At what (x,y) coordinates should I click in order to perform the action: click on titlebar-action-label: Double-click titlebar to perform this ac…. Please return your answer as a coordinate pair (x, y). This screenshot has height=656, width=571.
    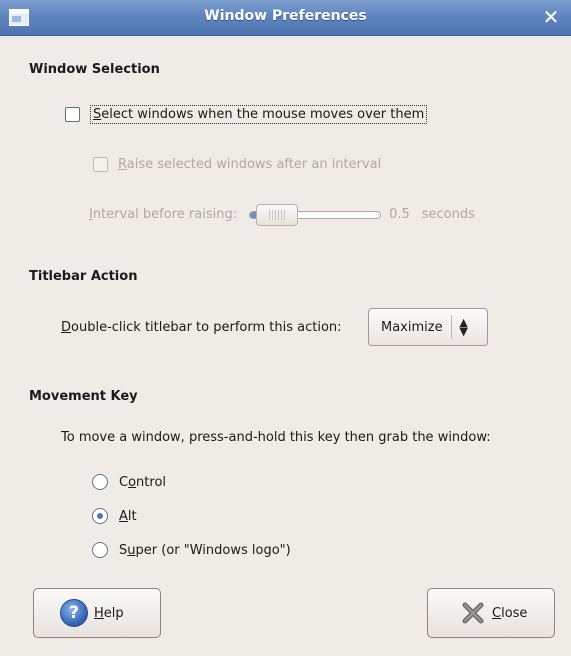
    Looking at the image, I should click on (201, 327).